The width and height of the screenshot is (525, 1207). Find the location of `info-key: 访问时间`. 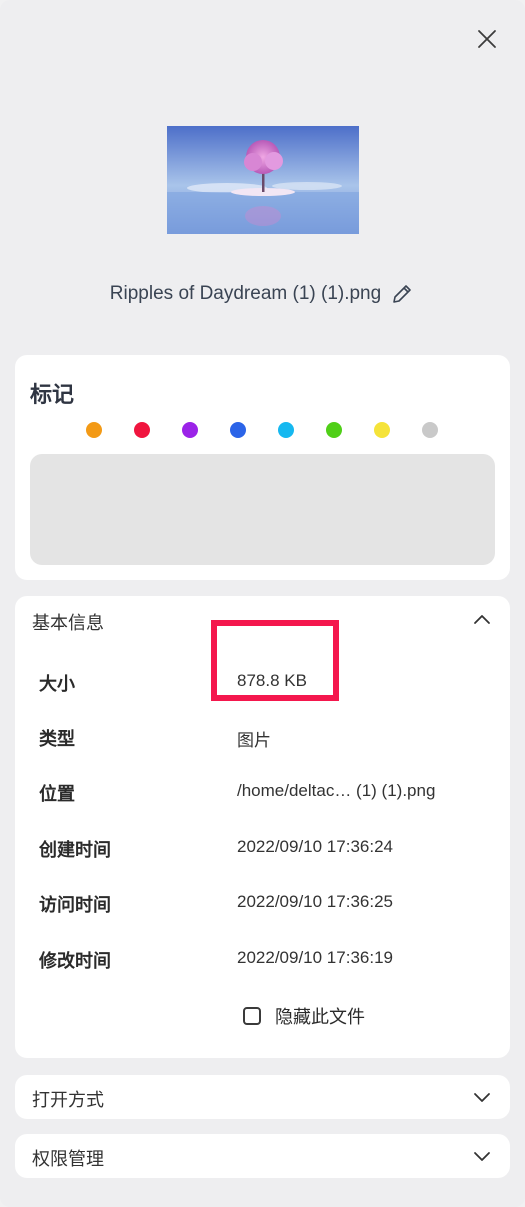

info-key: 访问时间 is located at coordinates (75, 905).